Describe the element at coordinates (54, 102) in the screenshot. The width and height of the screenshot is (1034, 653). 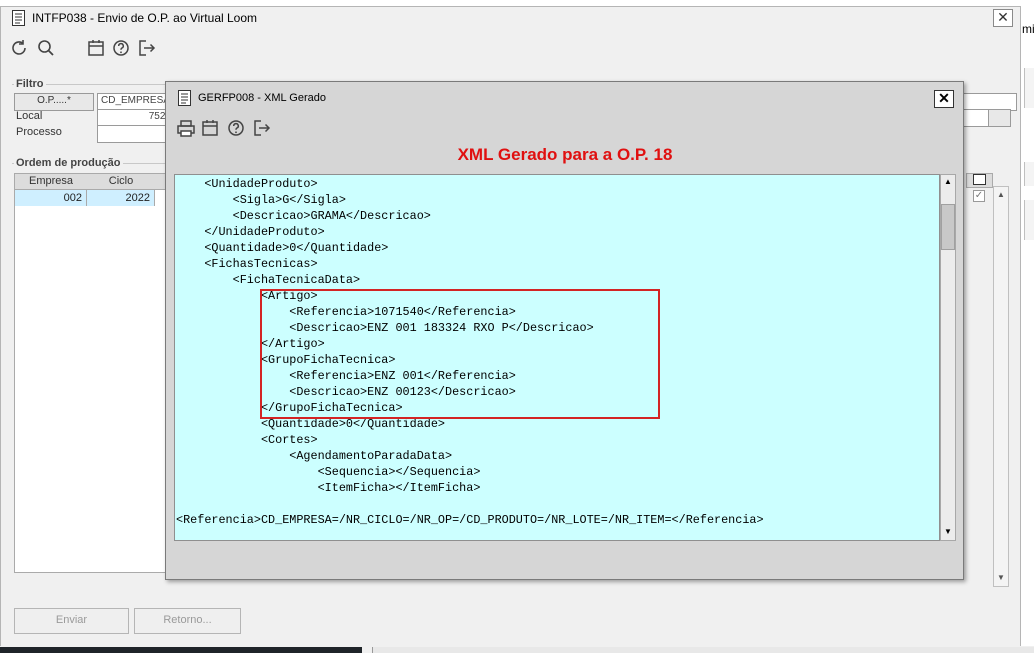
I see `op-lookup-button: O.P.....*` at that location.